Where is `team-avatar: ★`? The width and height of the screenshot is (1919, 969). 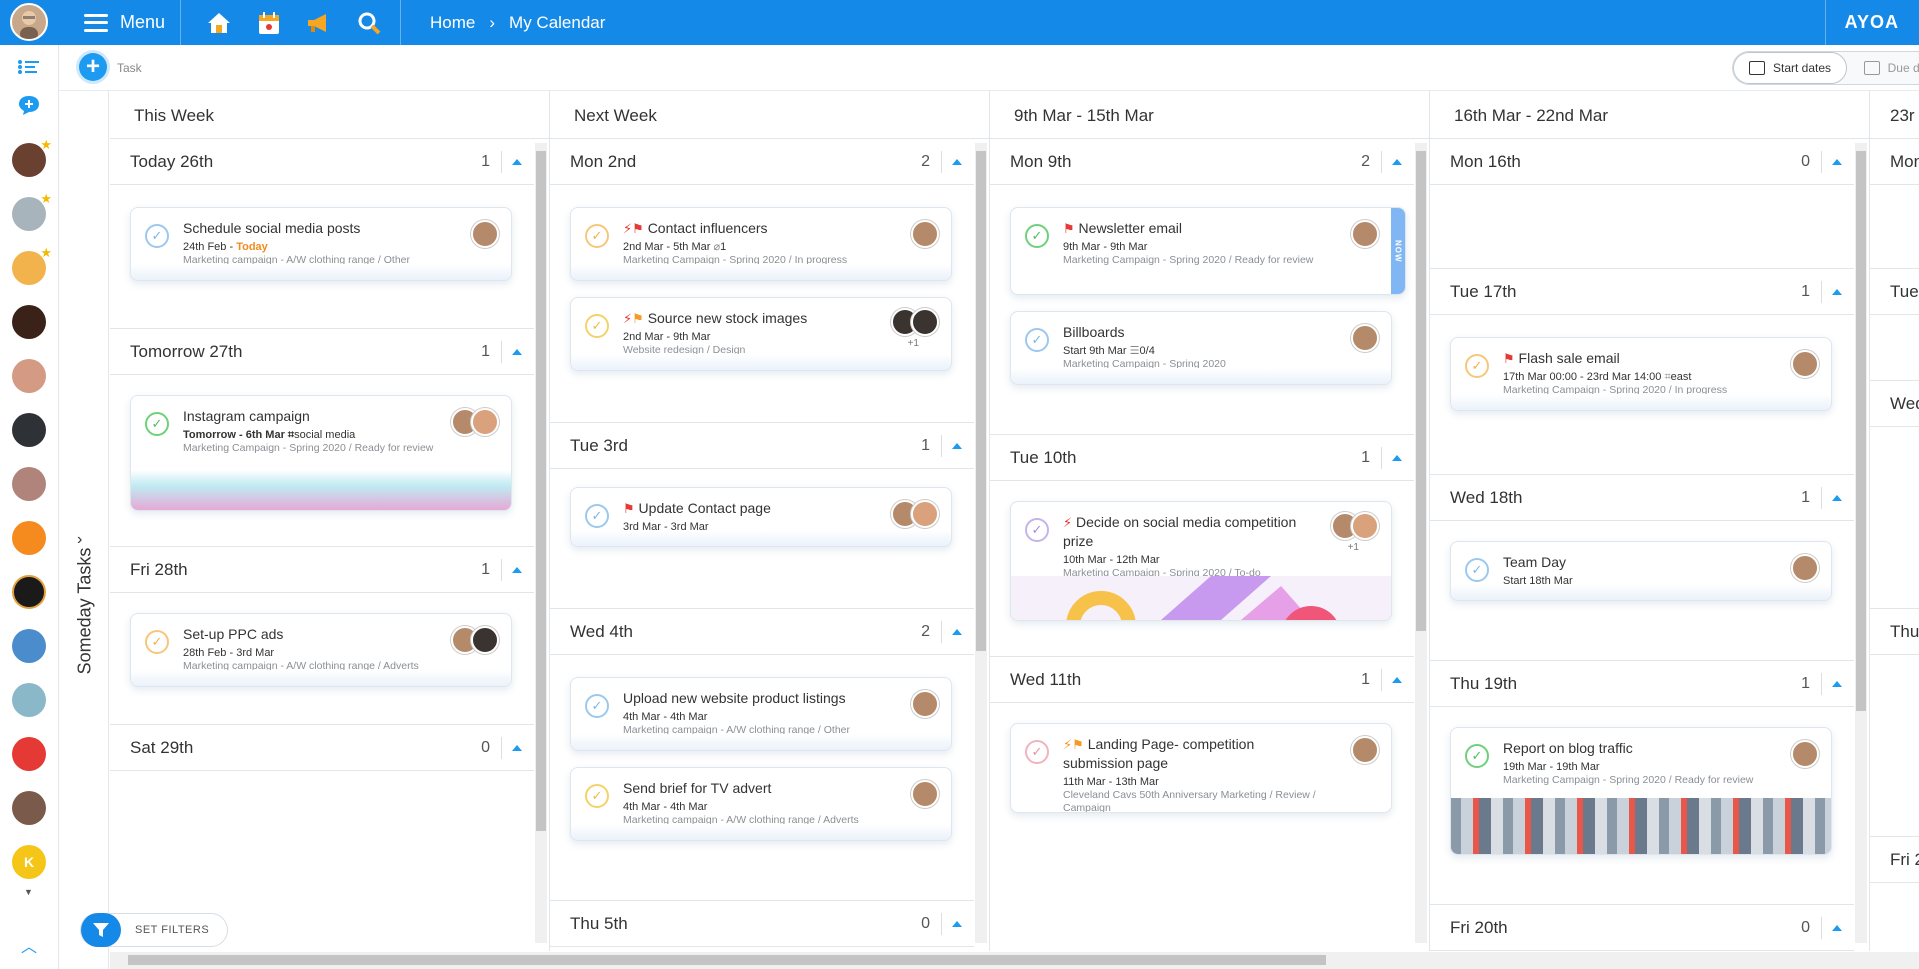 team-avatar: ★ is located at coordinates (32, 265).